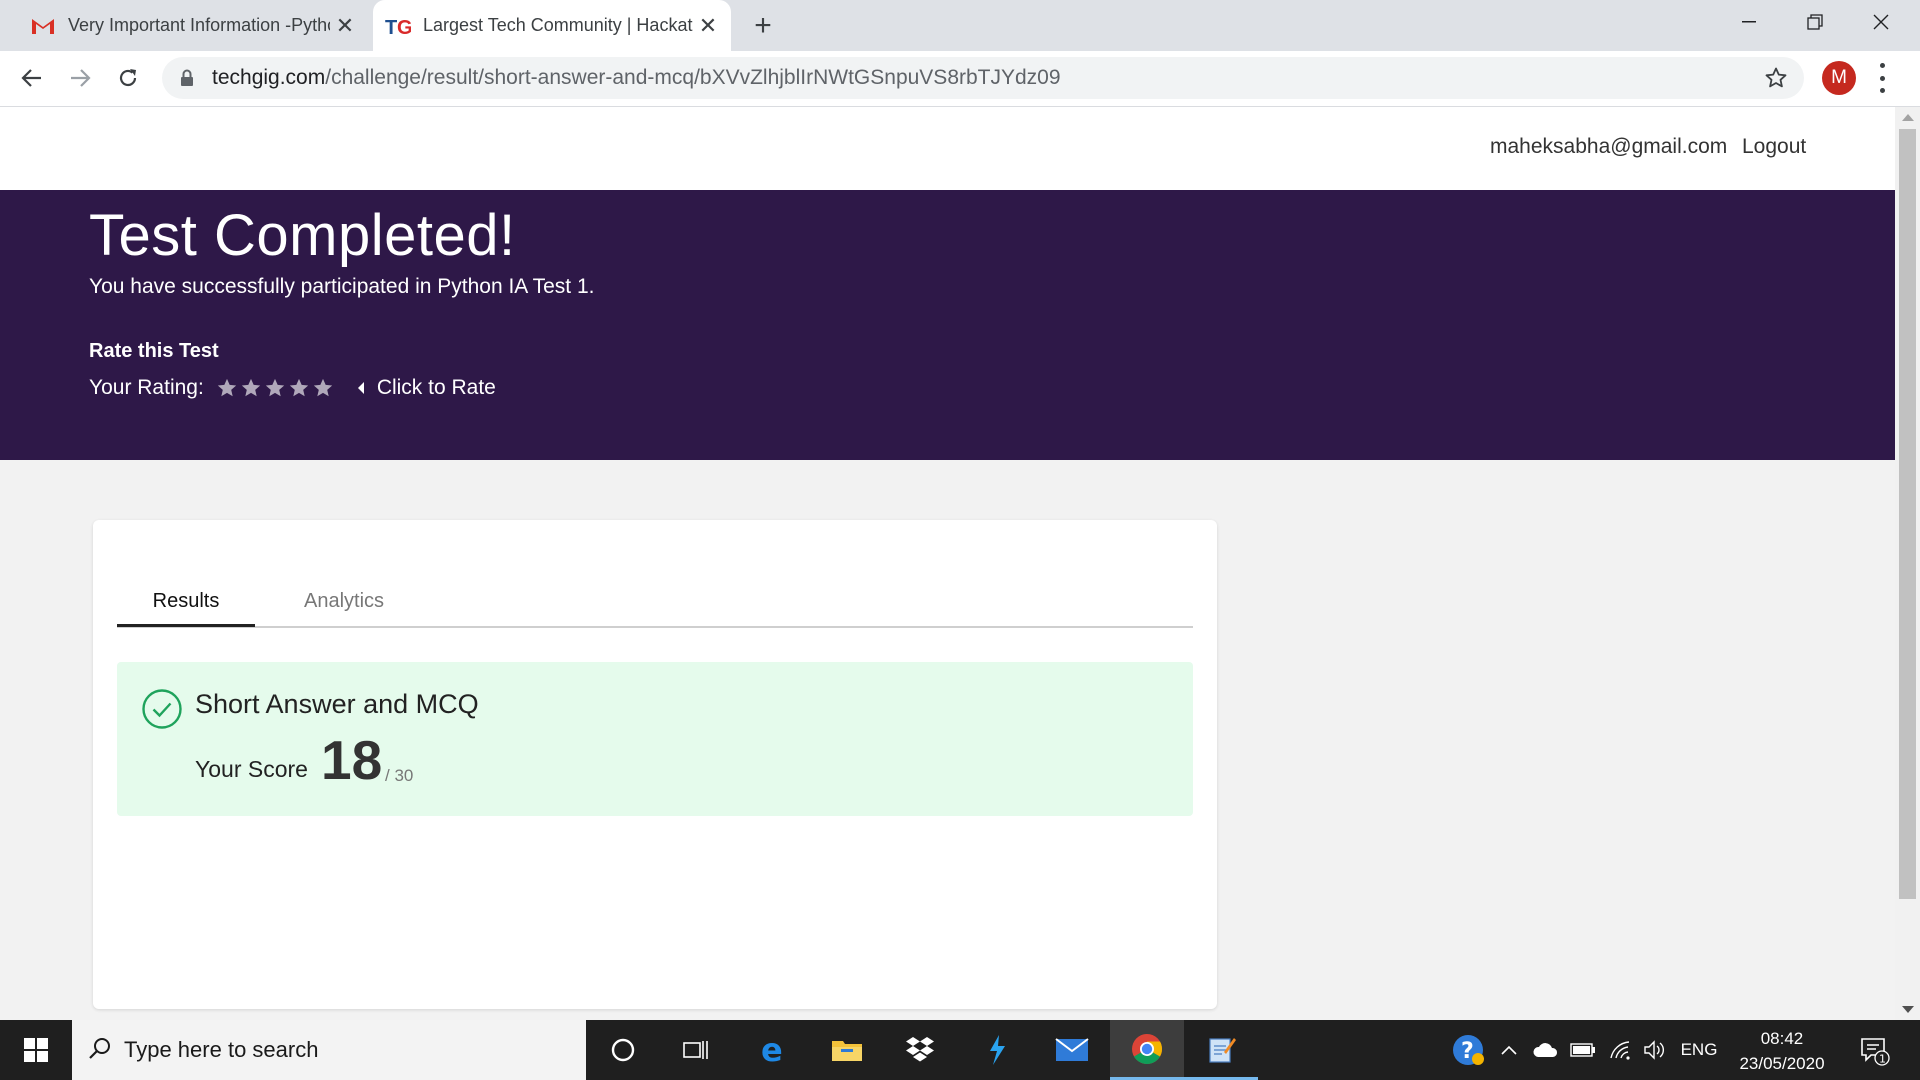 This screenshot has height=1080, width=1920. Describe the element at coordinates (36, 1050) in the screenshot. I see `windows-start-icon` at that location.